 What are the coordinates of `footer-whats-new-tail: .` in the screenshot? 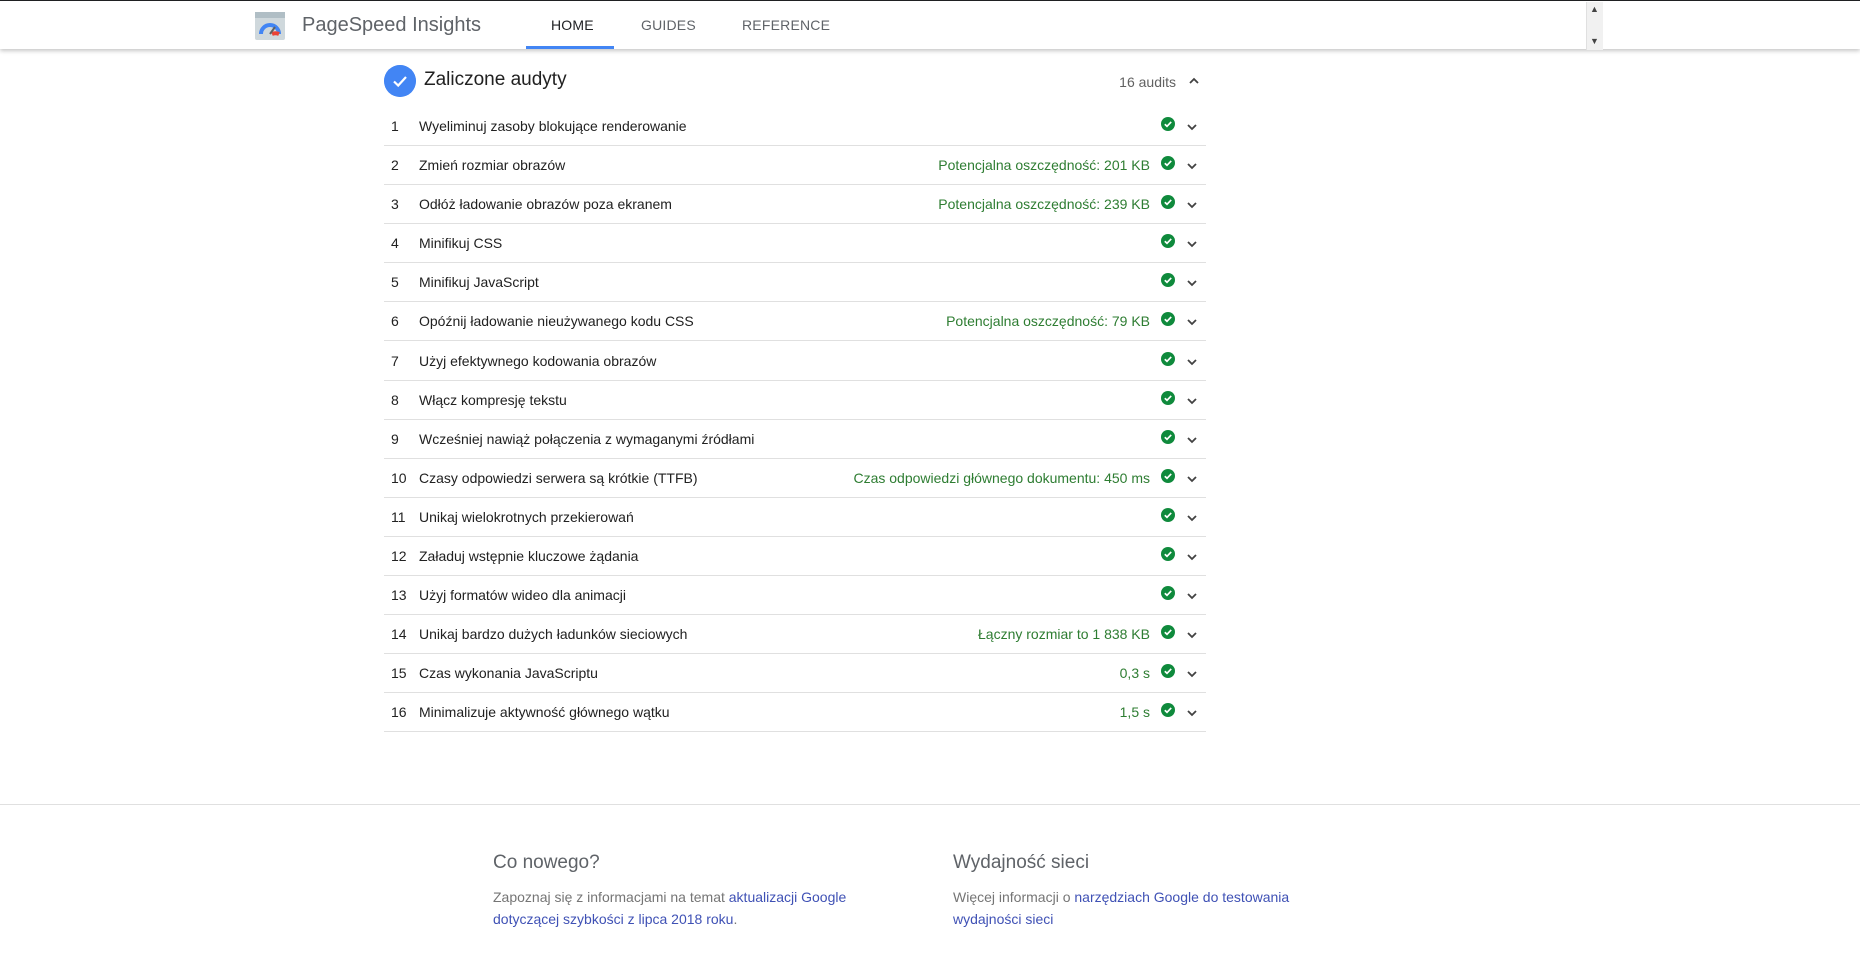 It's located at (735, 919).